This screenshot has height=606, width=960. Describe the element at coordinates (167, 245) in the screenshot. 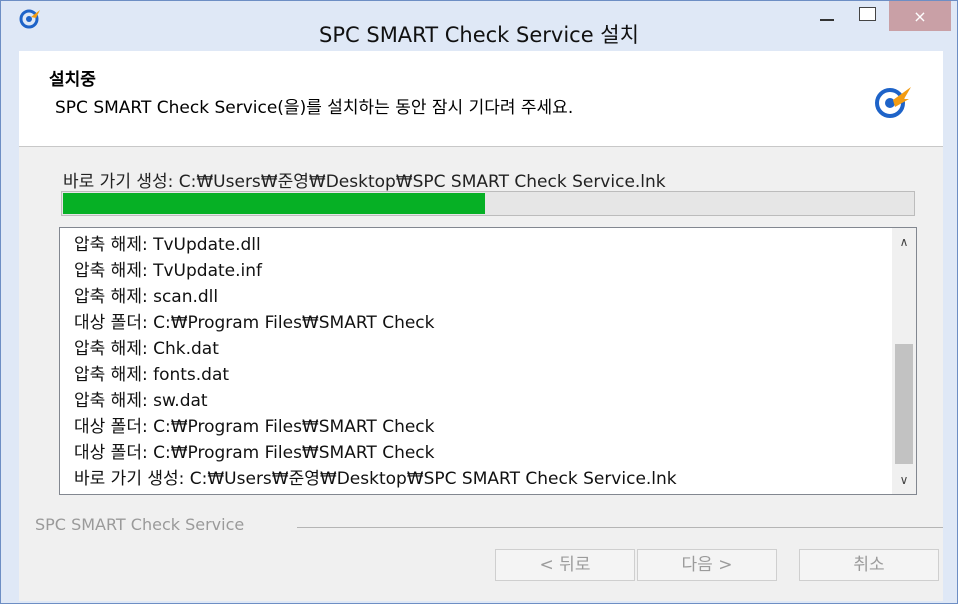

I see `log-line: 압축 해제: TvUpdate.dll` at that location.